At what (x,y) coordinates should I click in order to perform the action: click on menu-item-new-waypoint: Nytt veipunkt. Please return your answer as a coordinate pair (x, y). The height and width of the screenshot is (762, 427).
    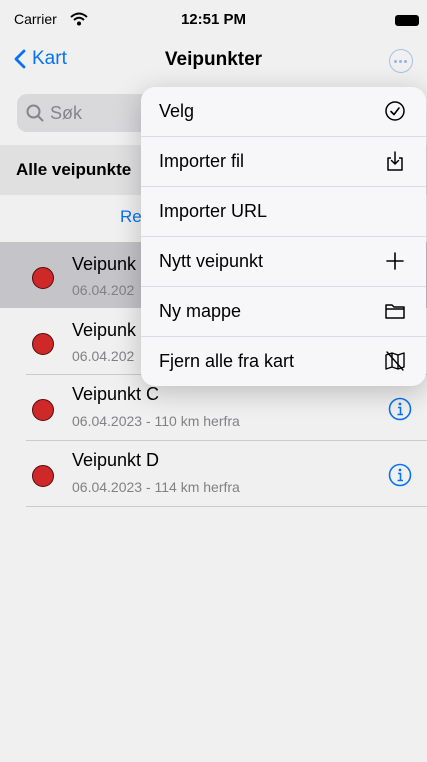
    Looking at the image, I should click on (283, 261).